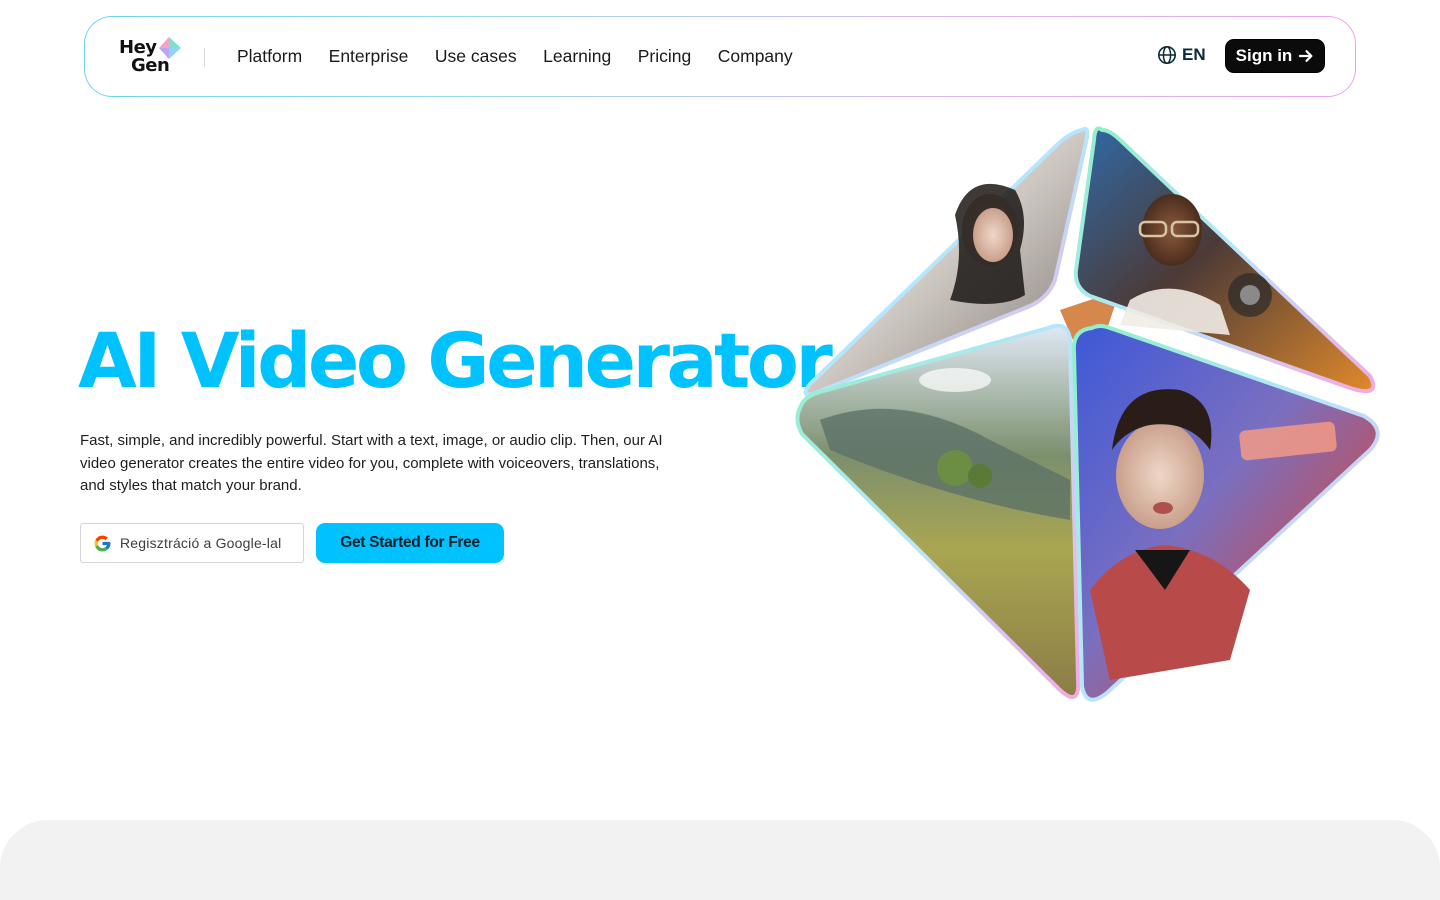  Describe the element at coordinates (150, 65) in the screenshot. I see `logo-text-gen: Gen` at that location.